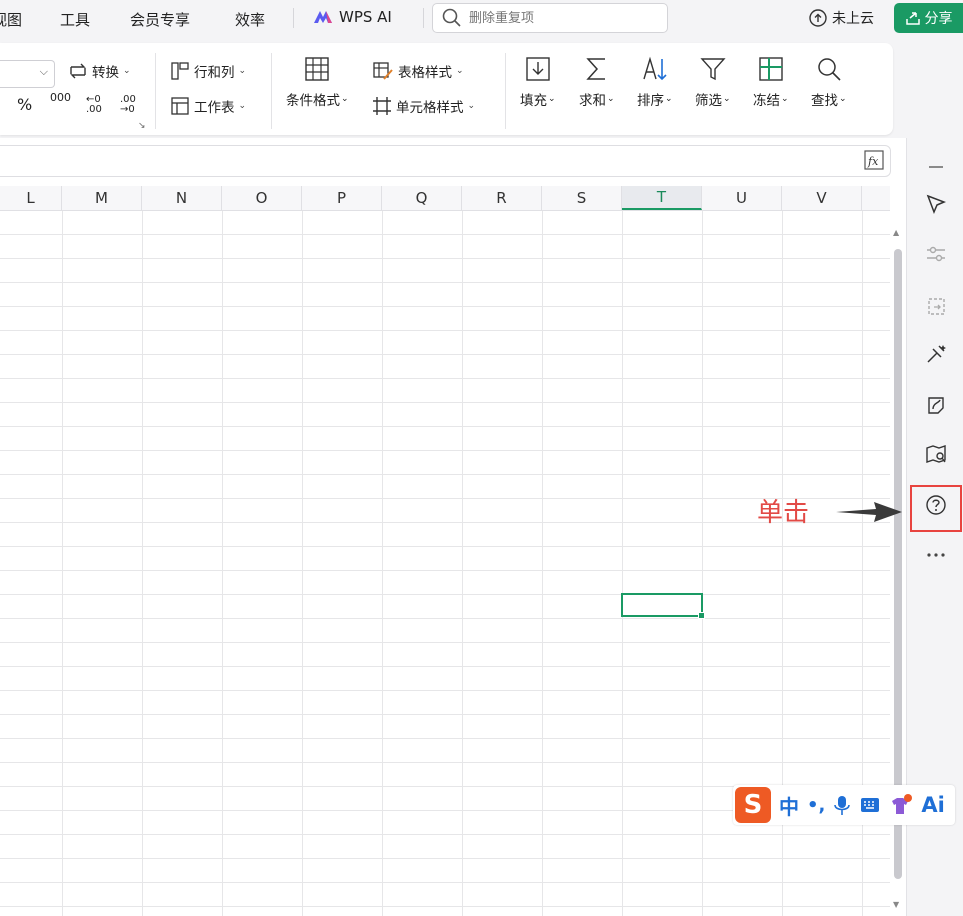  Describe the element at coordinates (912, 18) in the screenshot. I see `share-icon` at that location.